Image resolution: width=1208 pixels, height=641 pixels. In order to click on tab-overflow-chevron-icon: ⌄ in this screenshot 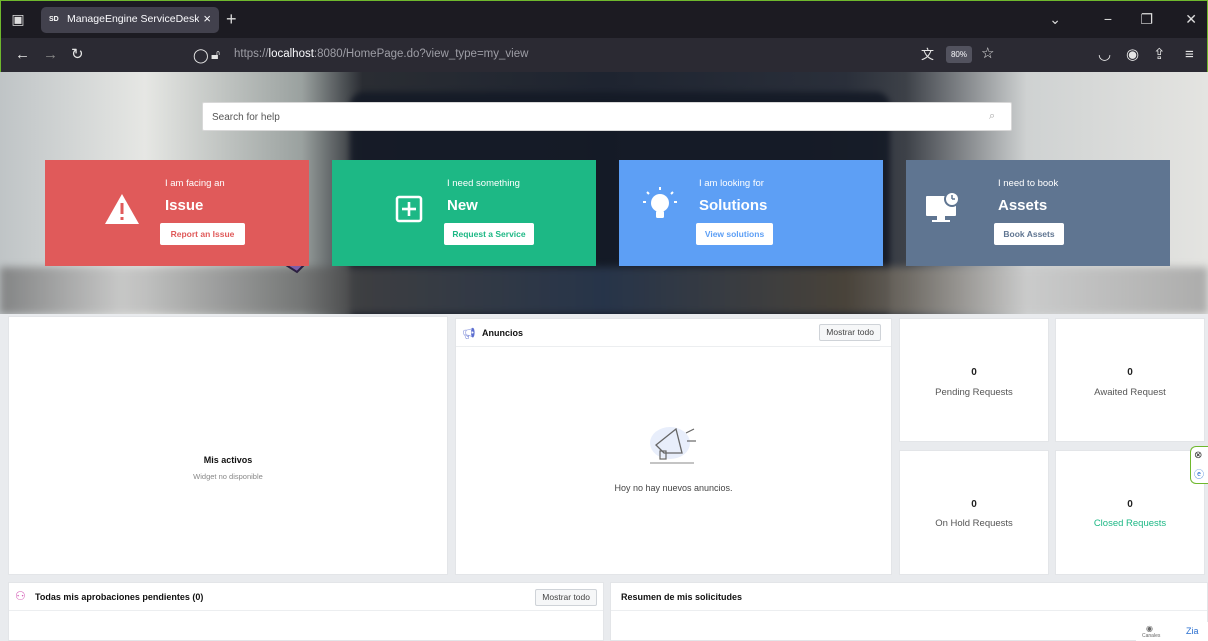, I will do `click(1055, 19)`.